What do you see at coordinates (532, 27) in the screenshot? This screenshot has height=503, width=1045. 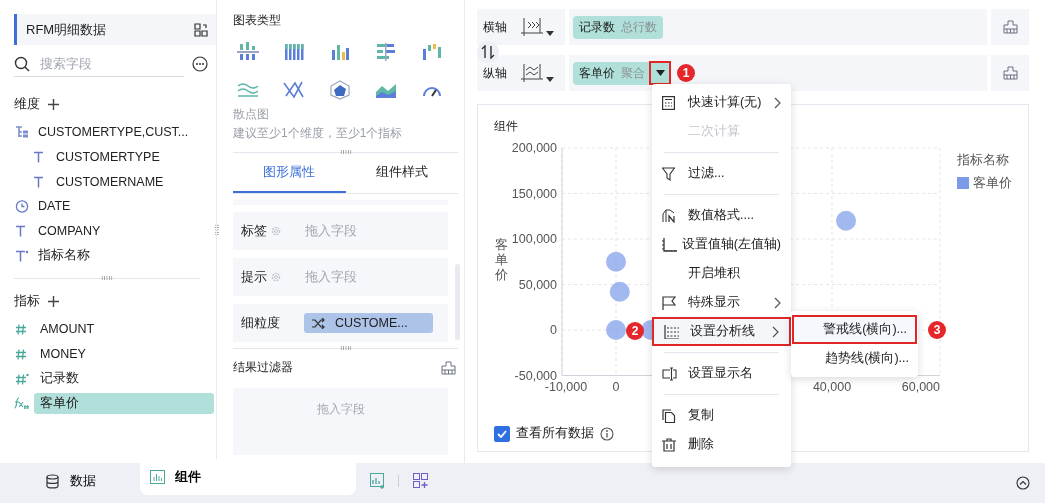 I see `axis-scale-icon` at bounding box center [532, 27].